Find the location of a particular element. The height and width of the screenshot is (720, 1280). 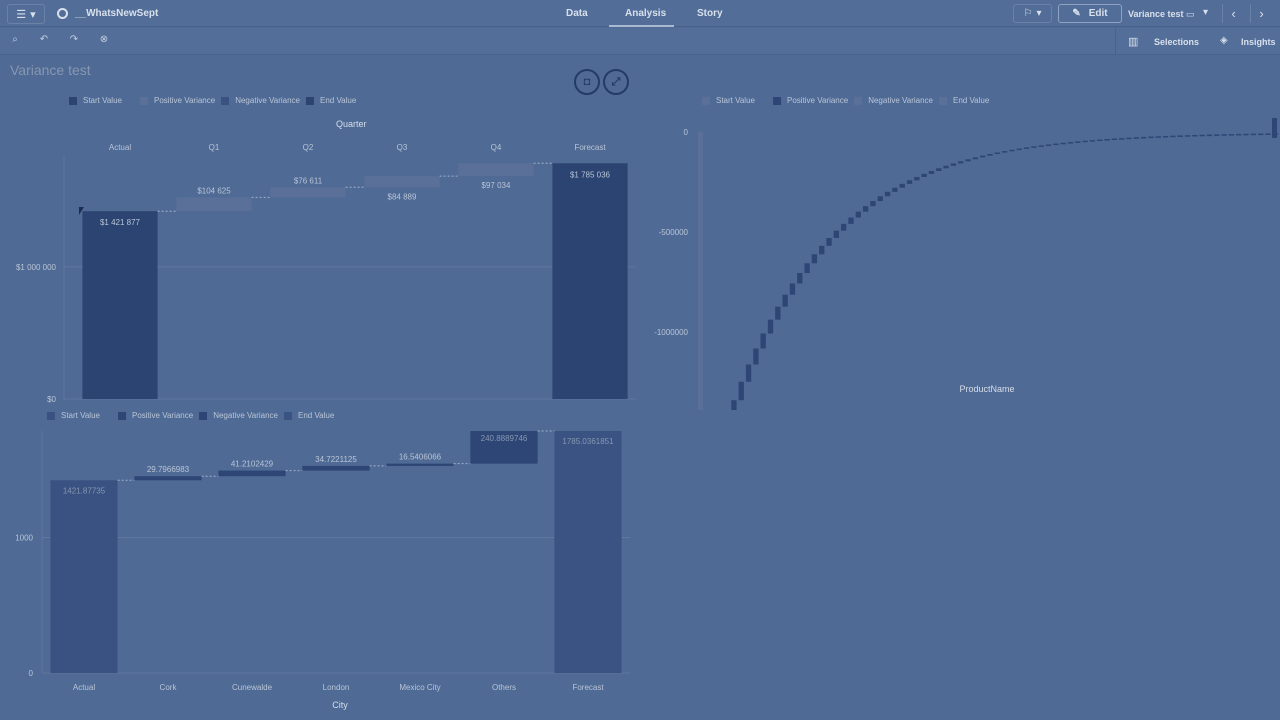

bookmark-icon: ⚐ is located at coordinates (1028, 13).